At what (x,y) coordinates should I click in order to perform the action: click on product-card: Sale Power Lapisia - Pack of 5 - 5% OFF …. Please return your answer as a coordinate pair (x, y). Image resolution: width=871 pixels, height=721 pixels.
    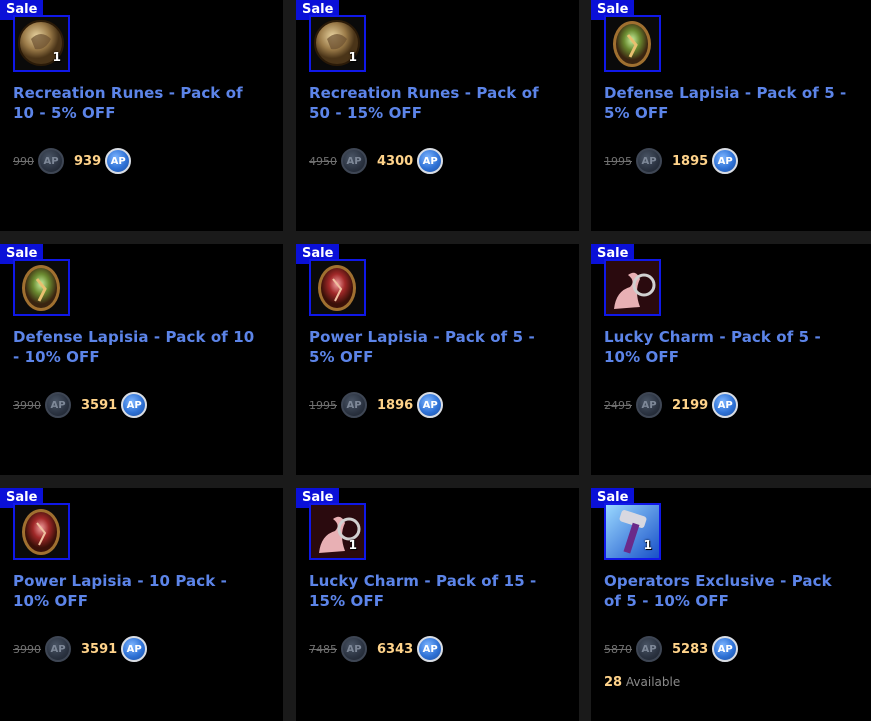
    Looking at the image, I should click on (437, 359).